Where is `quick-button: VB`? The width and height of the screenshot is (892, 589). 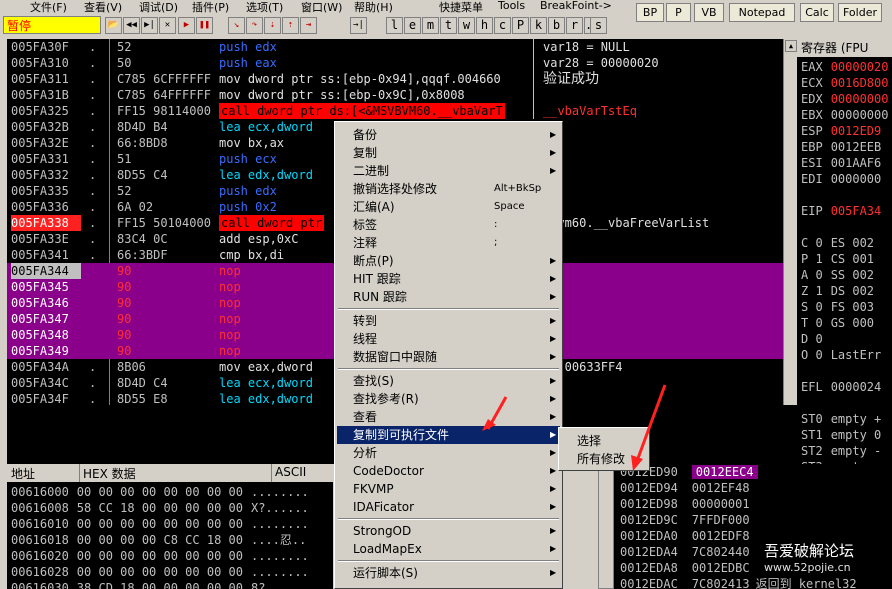 quick-button: VB is located at coordinates (709, 12).